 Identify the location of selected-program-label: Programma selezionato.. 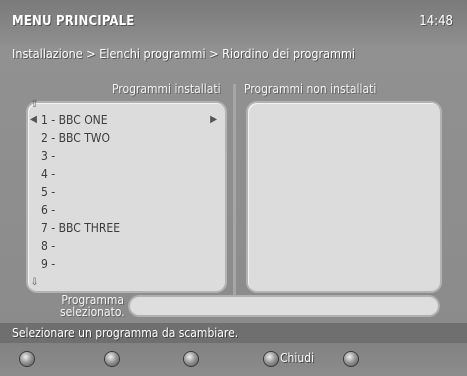
(92, 306).